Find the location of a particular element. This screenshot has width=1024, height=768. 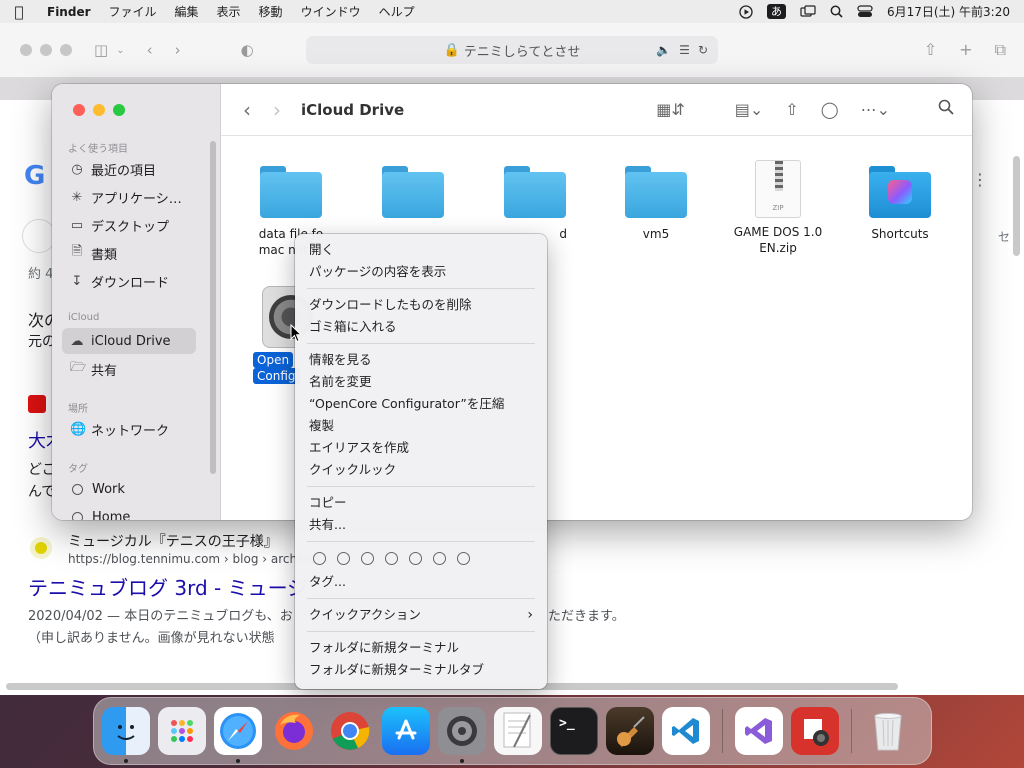

sidebar-item-downloads: ↧ ダウンロード is located at coordinates (129, 281).